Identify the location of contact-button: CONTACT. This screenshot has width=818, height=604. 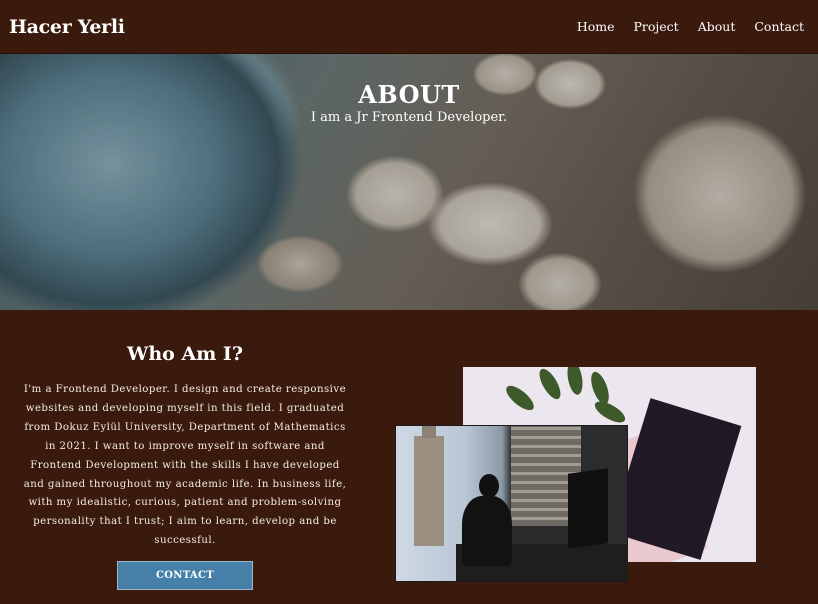
(185, 575).